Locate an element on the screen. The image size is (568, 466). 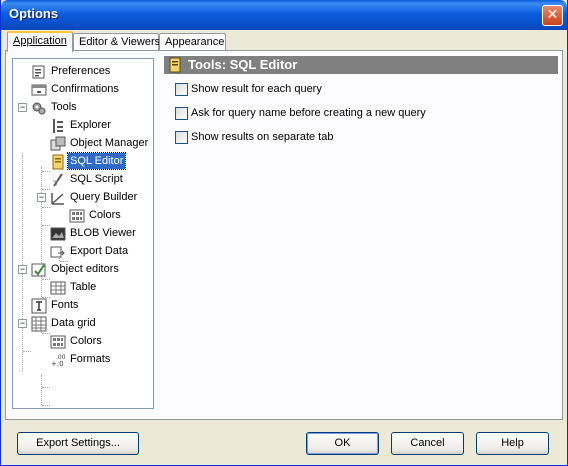
table-icon is located at coordinates (58, 288).